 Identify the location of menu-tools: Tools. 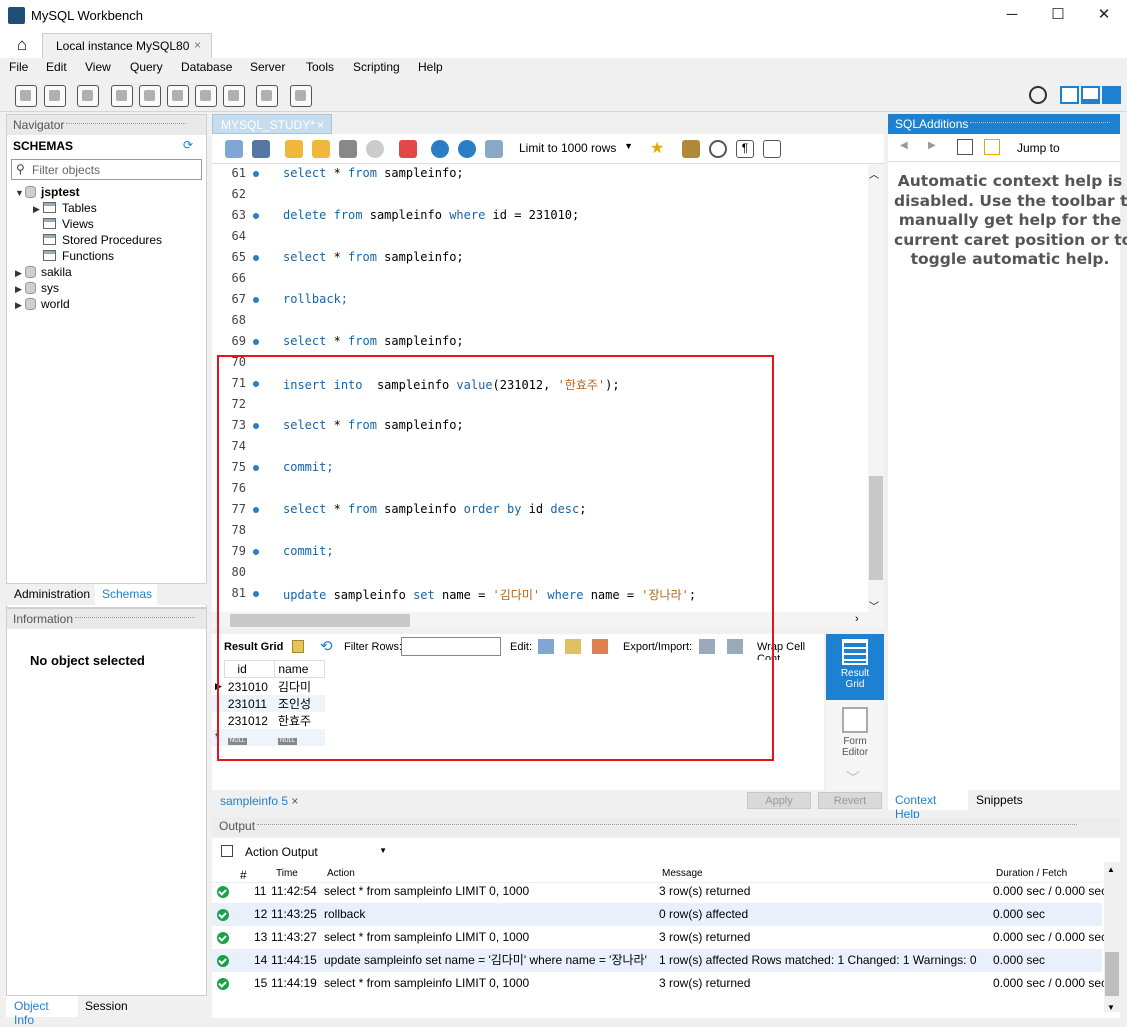
(320, 67).